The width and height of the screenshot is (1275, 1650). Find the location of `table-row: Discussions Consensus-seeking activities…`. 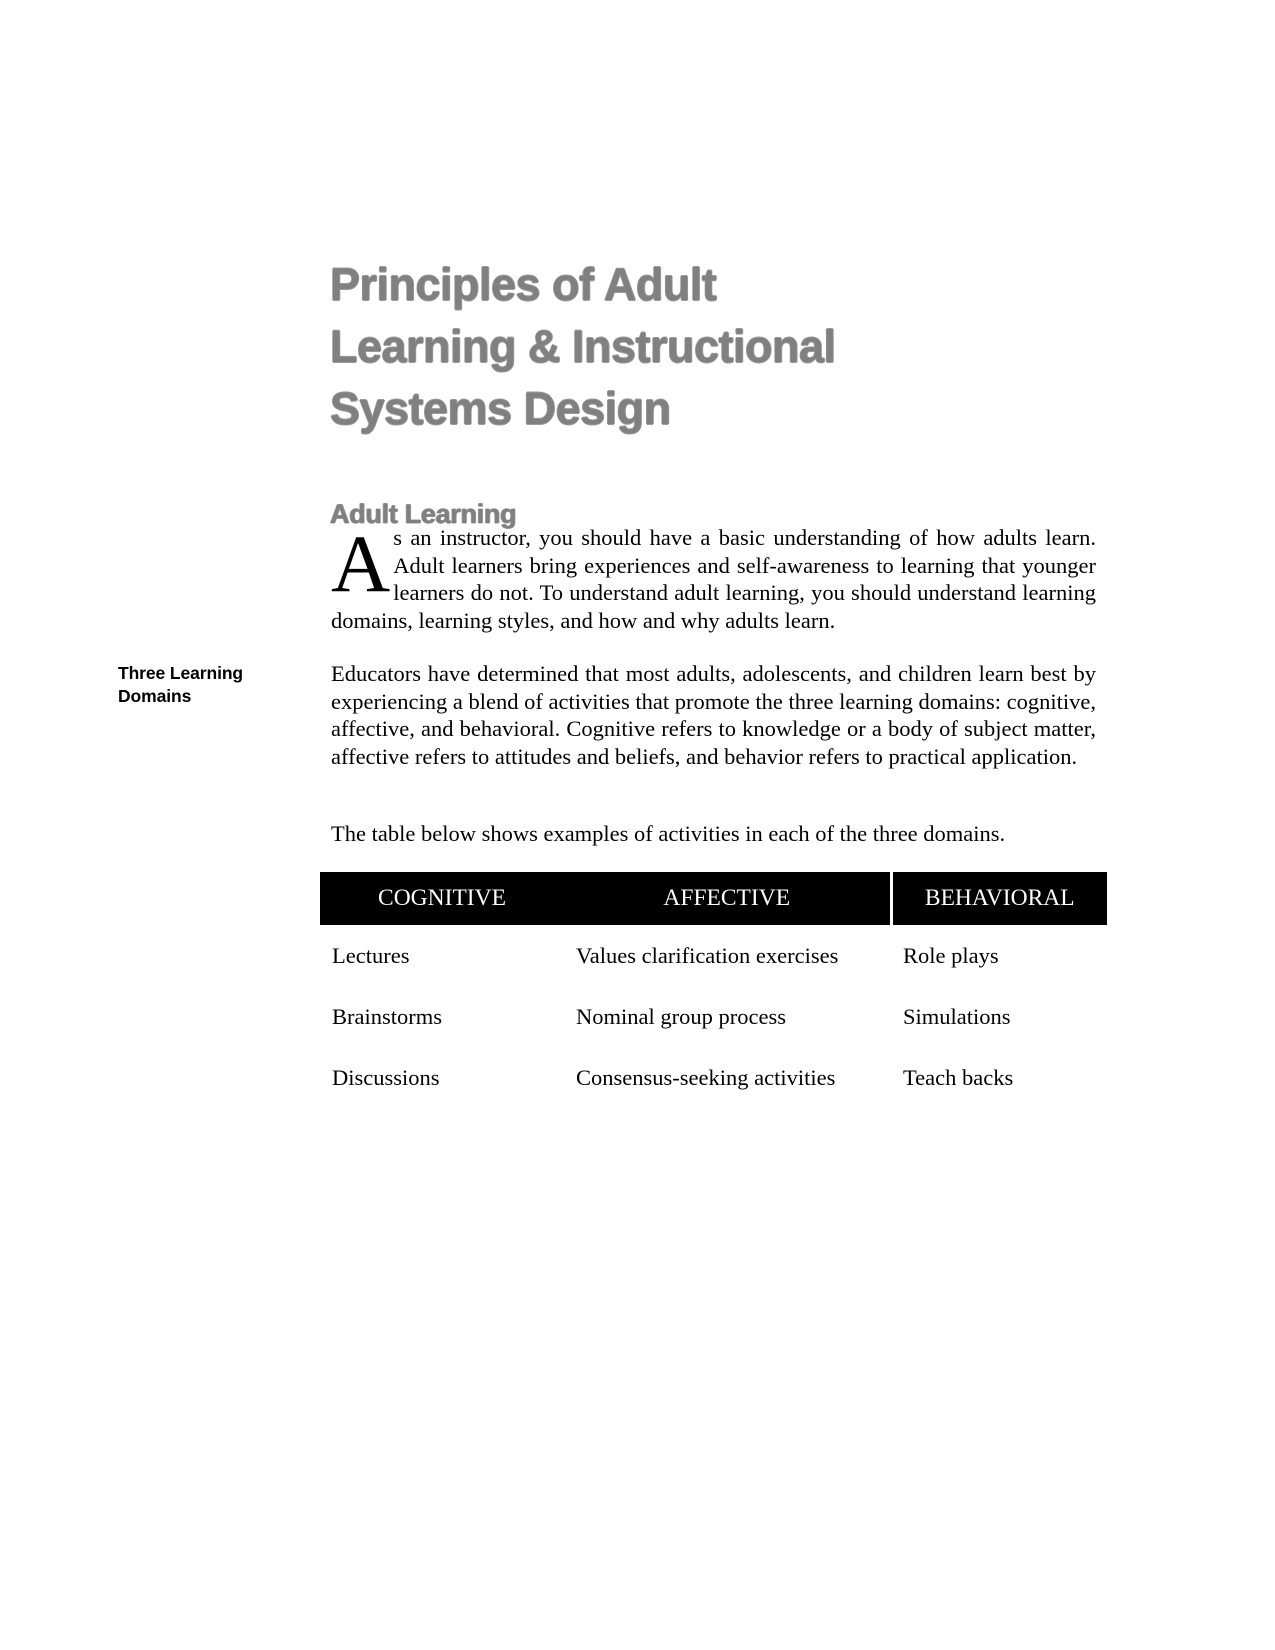

table-row: Discussions Consensus-seeking activities… is located at coordinates (713, 1077).